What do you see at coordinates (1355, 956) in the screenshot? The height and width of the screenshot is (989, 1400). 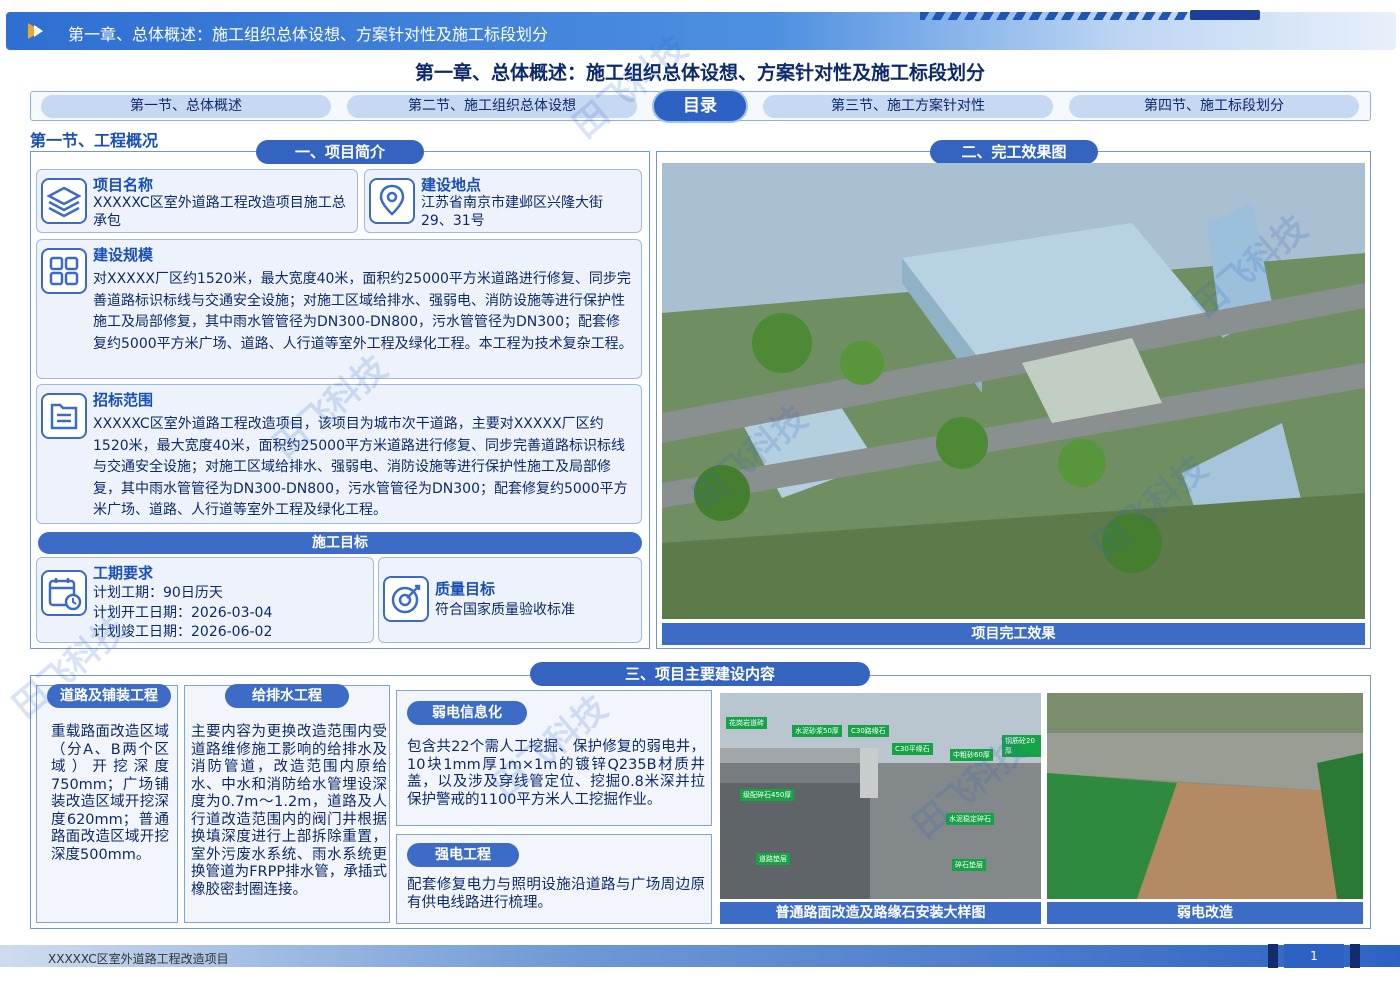 I see `footer-accent-right` at bounding box center [1355, 956].